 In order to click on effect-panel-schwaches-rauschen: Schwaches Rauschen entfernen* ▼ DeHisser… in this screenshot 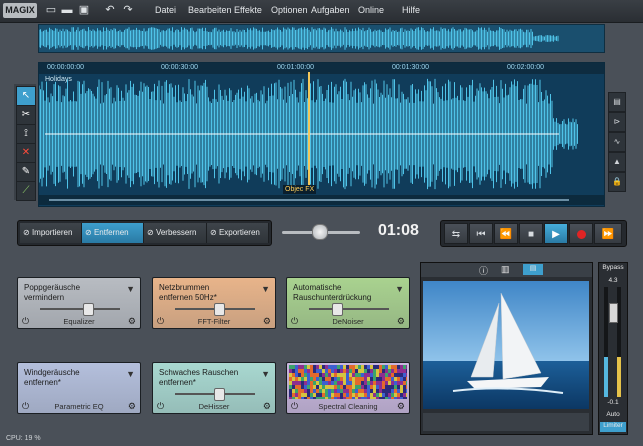, I will do `click(214, 388)`.